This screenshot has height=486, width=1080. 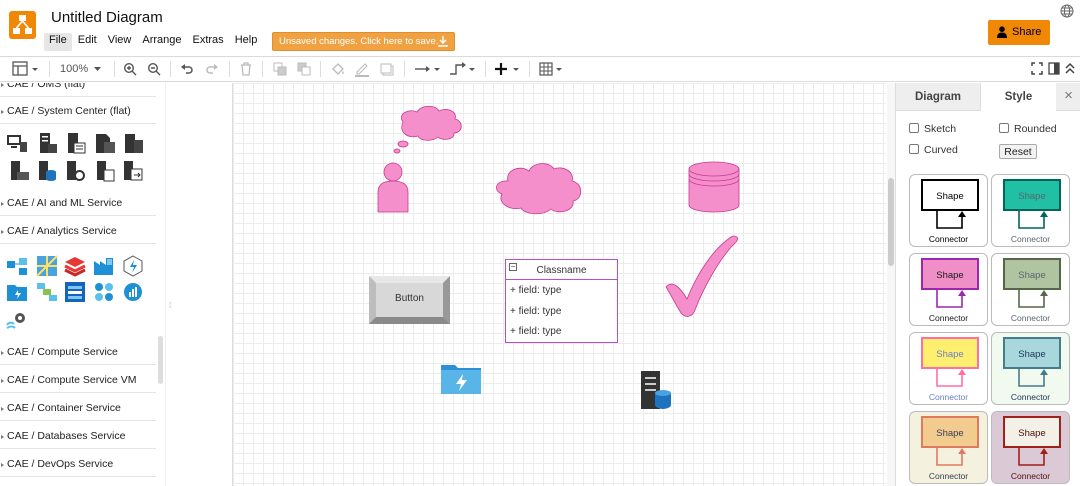 I want to click on delete-icon, so click(x=246, y=69).